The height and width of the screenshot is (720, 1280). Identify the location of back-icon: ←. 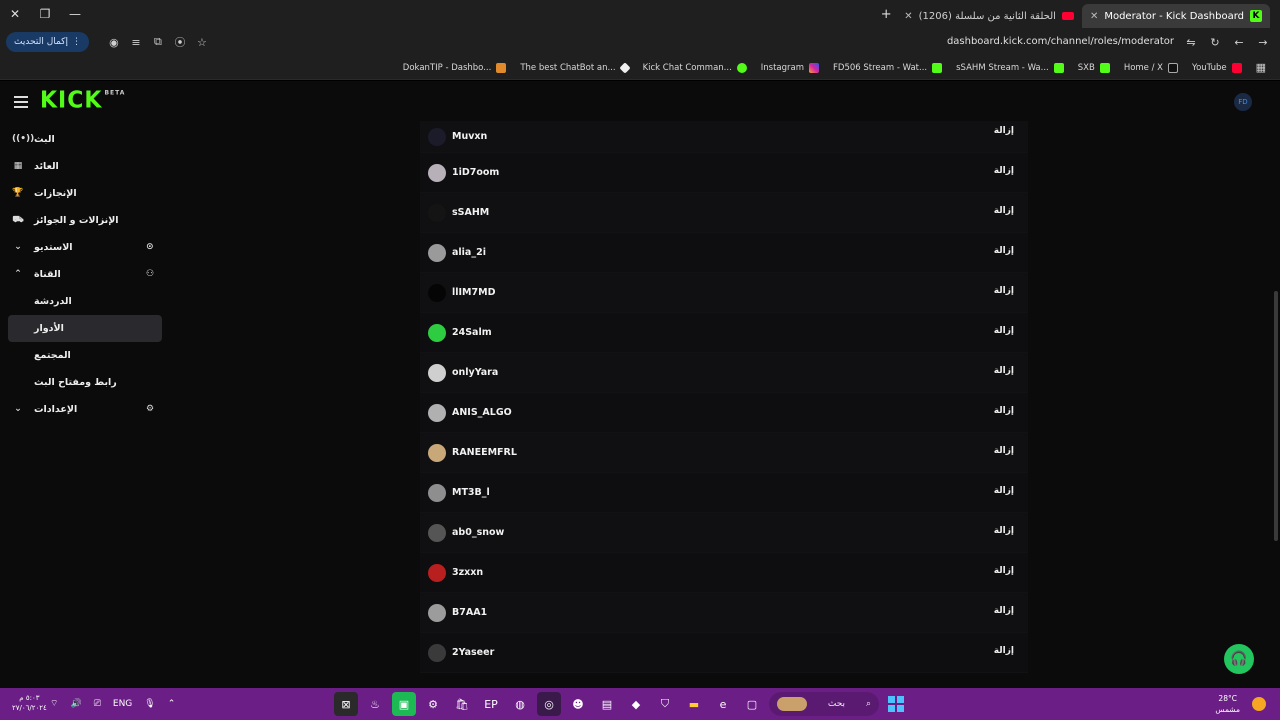
(1239, 42).